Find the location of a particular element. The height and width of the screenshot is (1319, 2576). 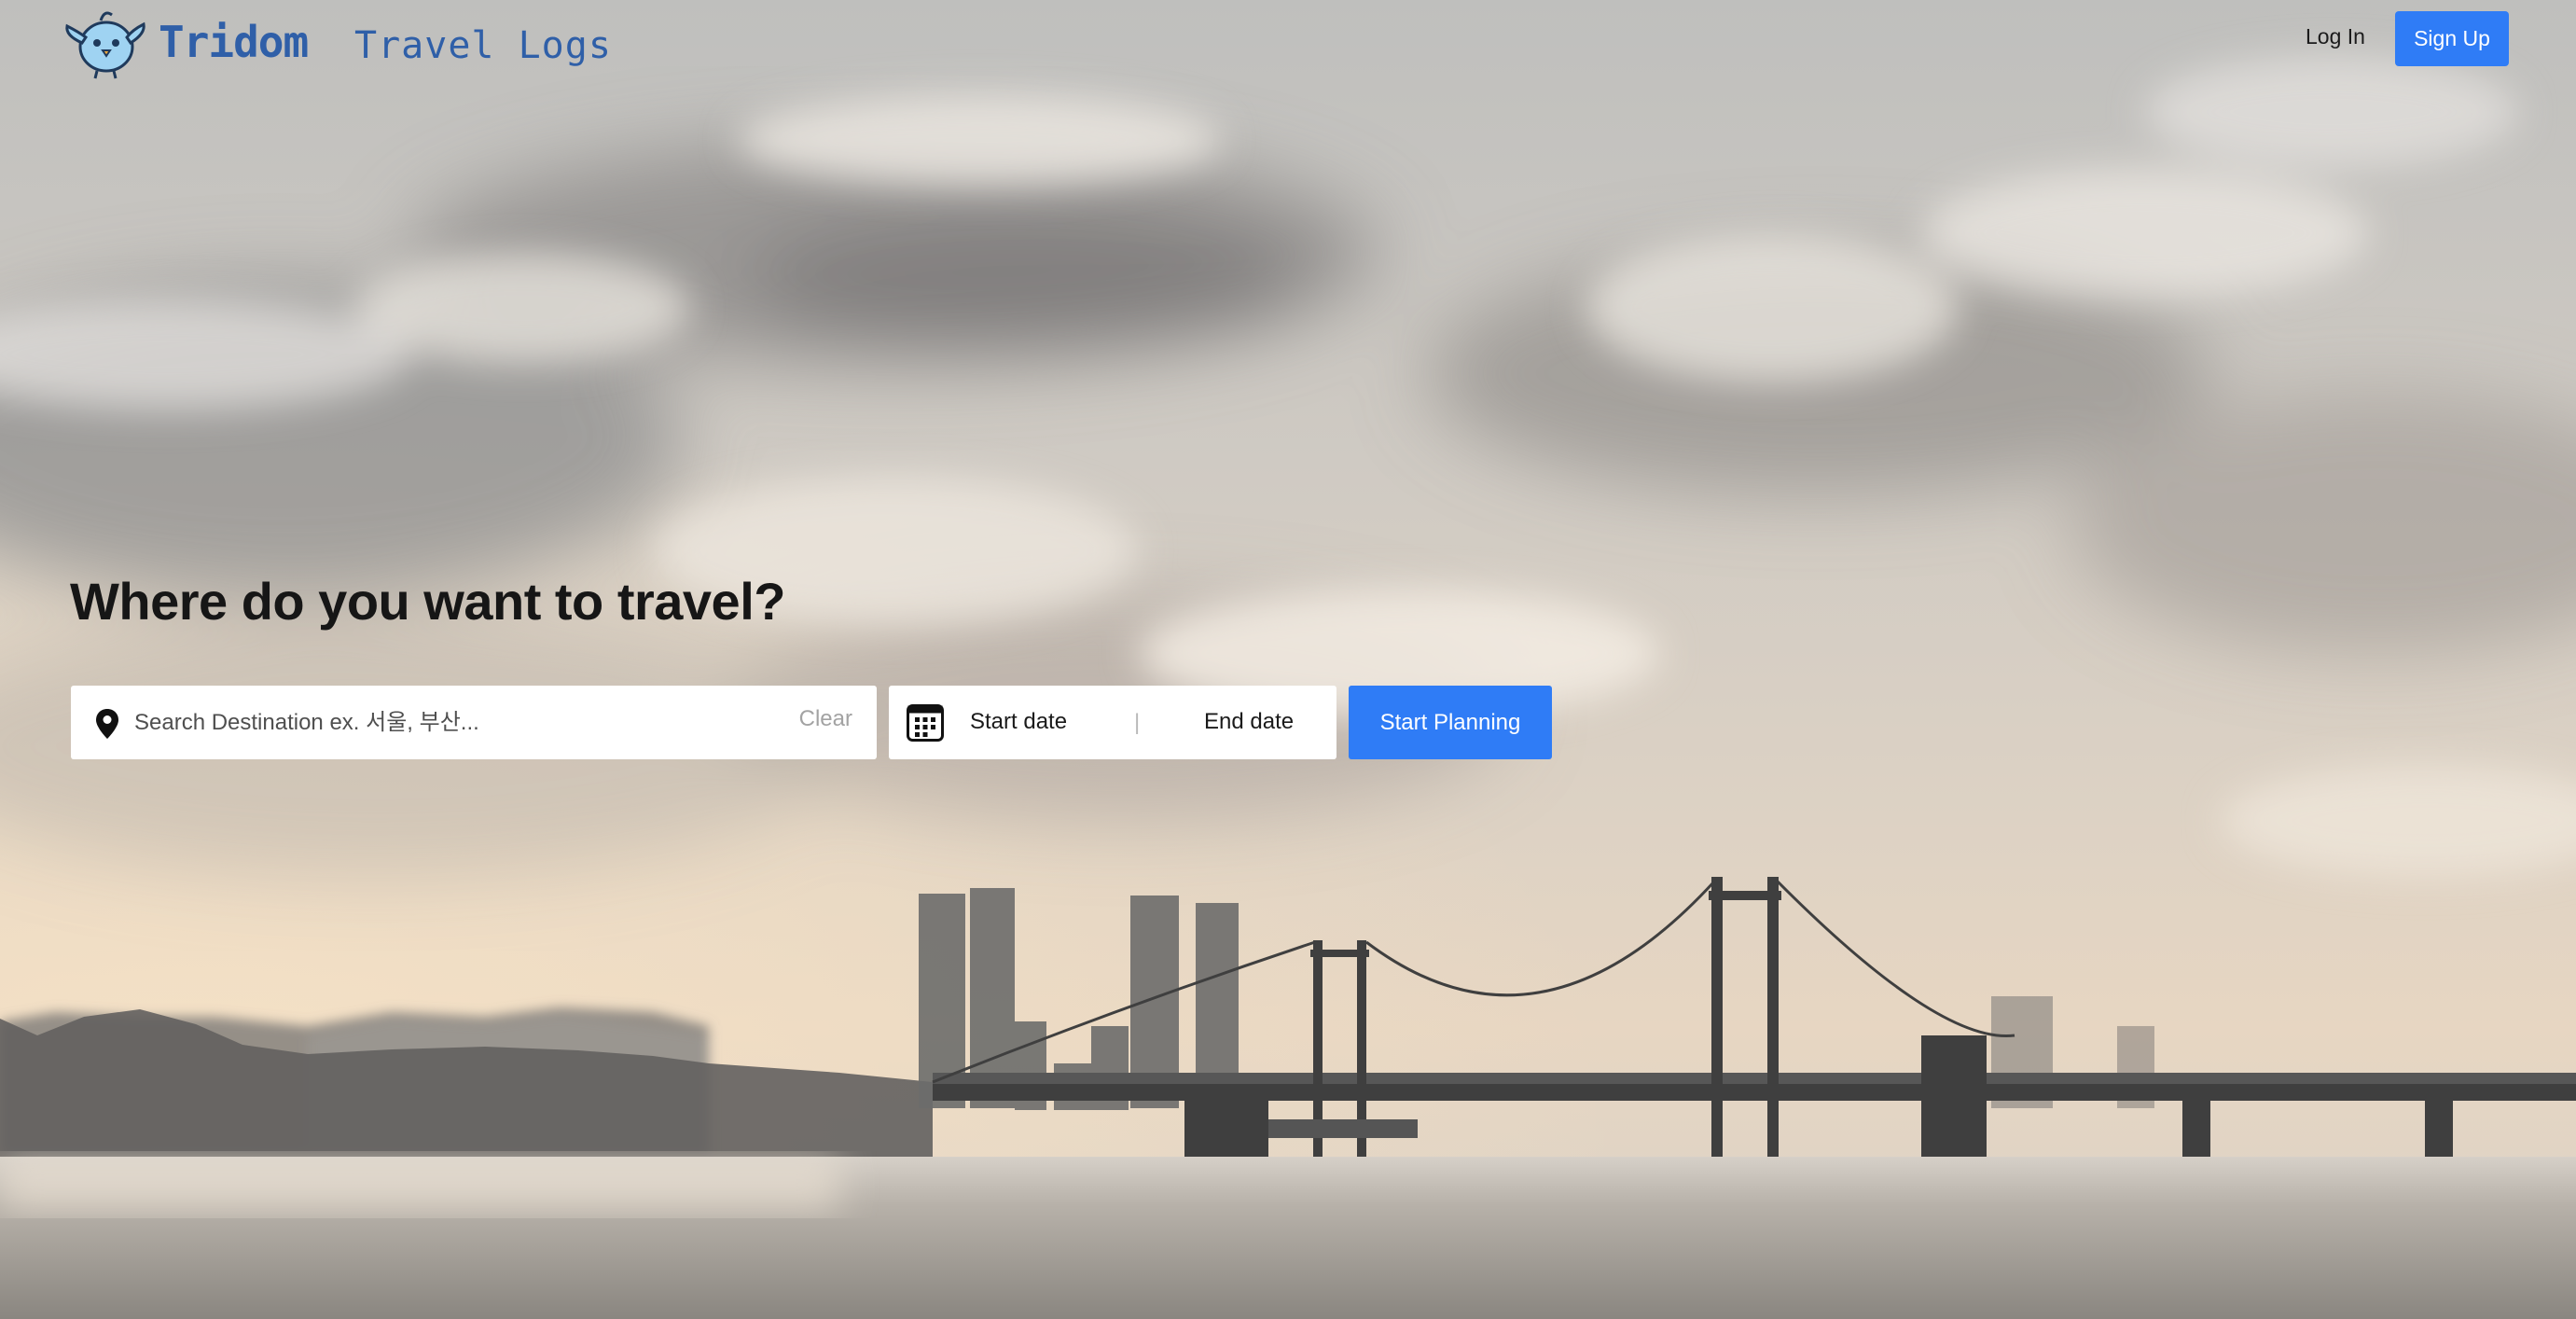

top-navigation-bar: Tridom Travel Logs Log In Sign Up is located at coordinates (1288, 42).